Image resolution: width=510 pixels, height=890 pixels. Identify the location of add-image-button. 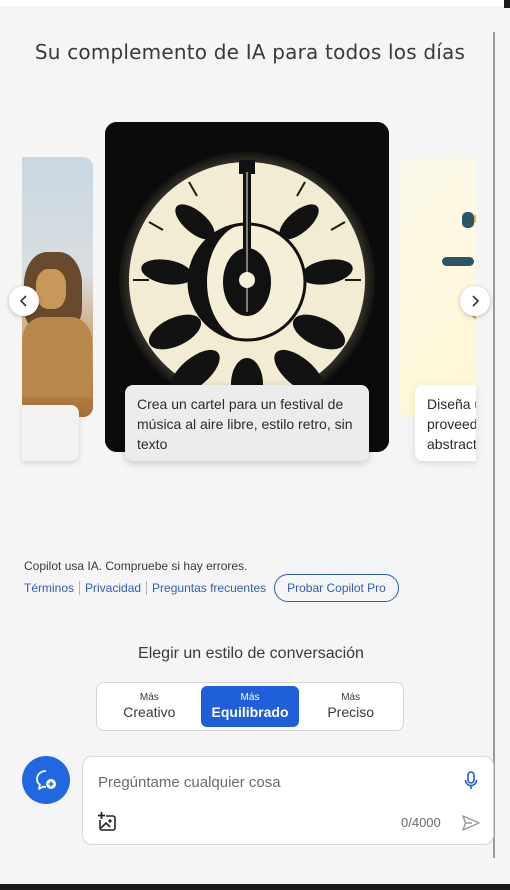
(108, 822).